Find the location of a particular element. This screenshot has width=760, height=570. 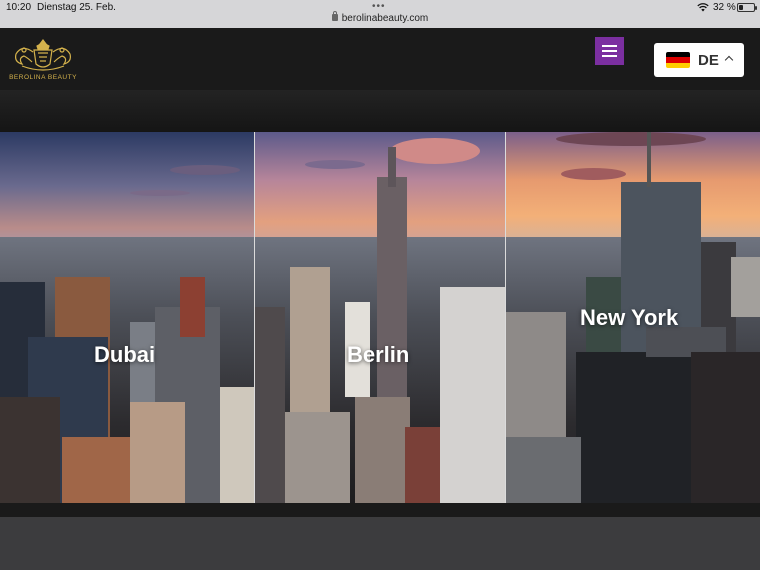

multitask-dots: ••• is located at coordinates (379, 6).